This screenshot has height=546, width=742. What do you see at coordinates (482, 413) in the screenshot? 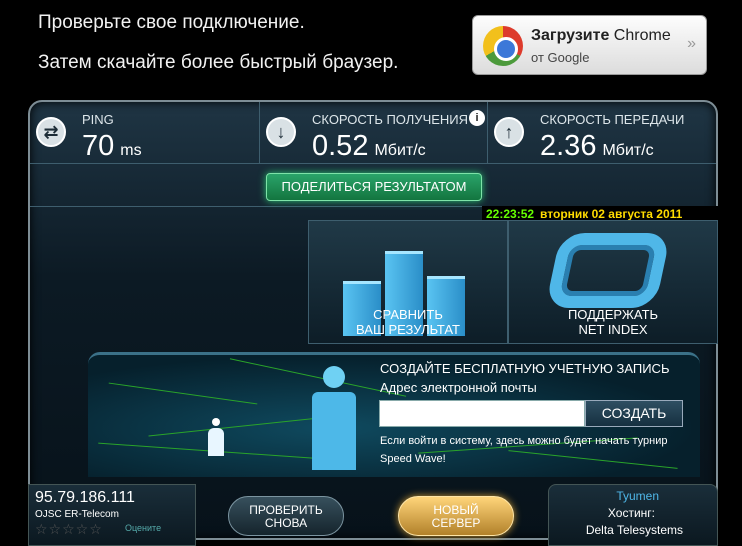
I see `email-field` at bounding box center [482, 413].